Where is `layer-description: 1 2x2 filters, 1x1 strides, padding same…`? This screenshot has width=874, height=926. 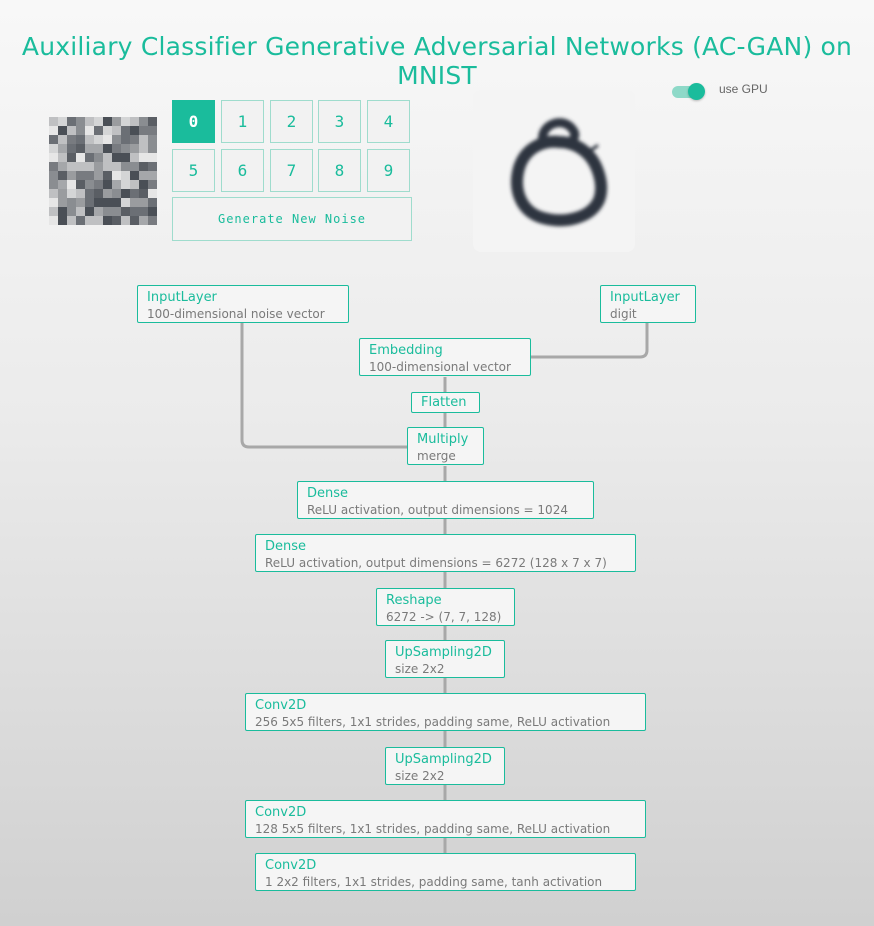 layer-description: 1 2x2 filters, 1x1 strides, padding same… is located at coordinates (434, 882).